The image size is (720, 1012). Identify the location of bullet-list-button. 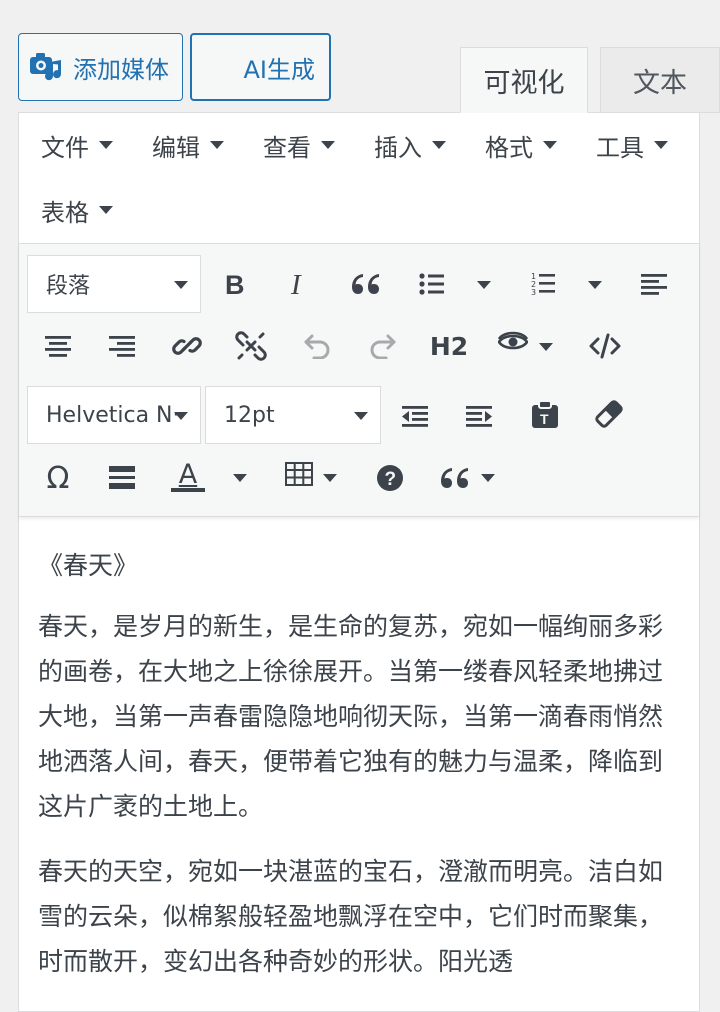
(432, 284).